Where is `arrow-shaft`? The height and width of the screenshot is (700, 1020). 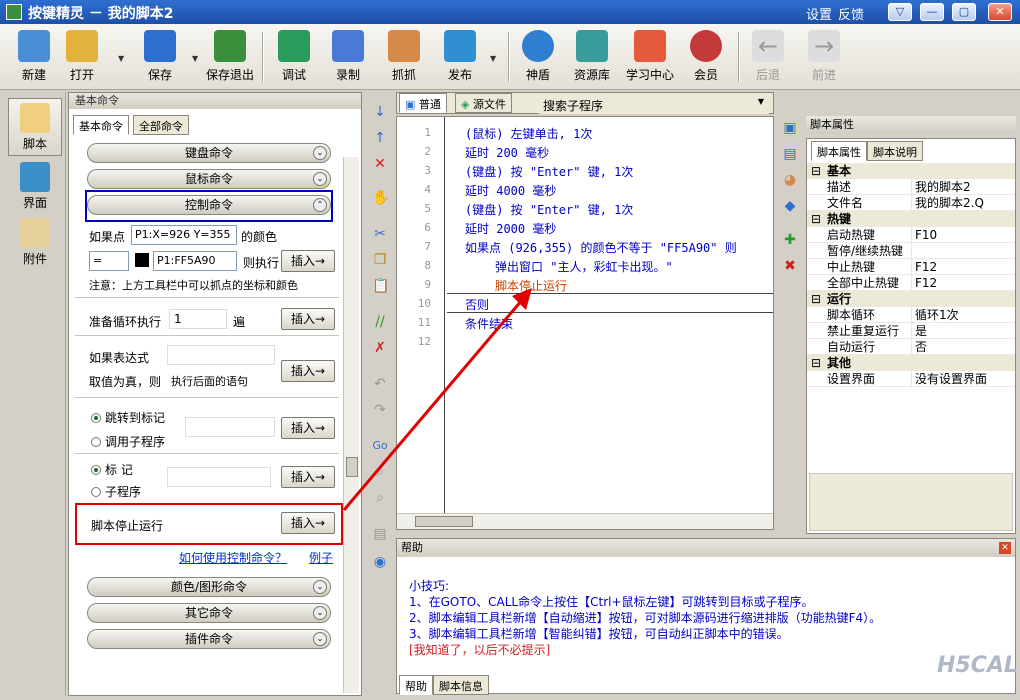
arrow-shaft is located at coordinates (433, 405).